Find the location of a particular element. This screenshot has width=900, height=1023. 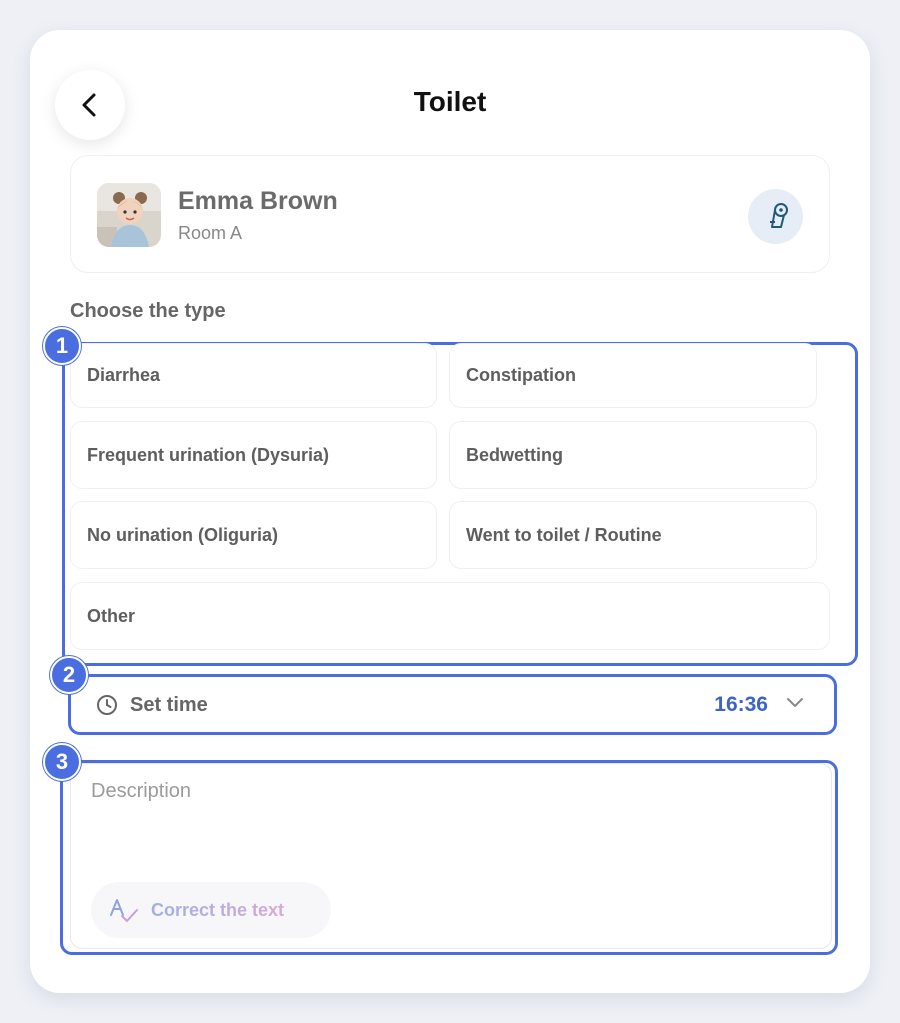

type-option-other: Other is located at coordinates (450, 616).